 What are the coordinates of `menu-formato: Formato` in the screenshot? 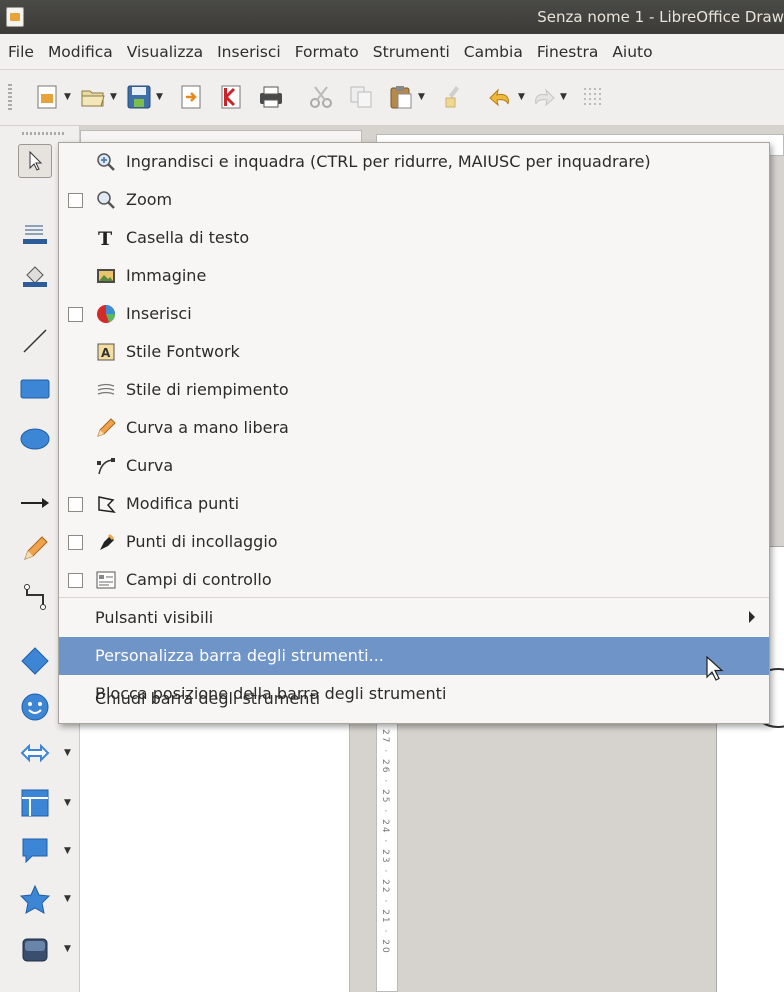 It's located at (327, 51).